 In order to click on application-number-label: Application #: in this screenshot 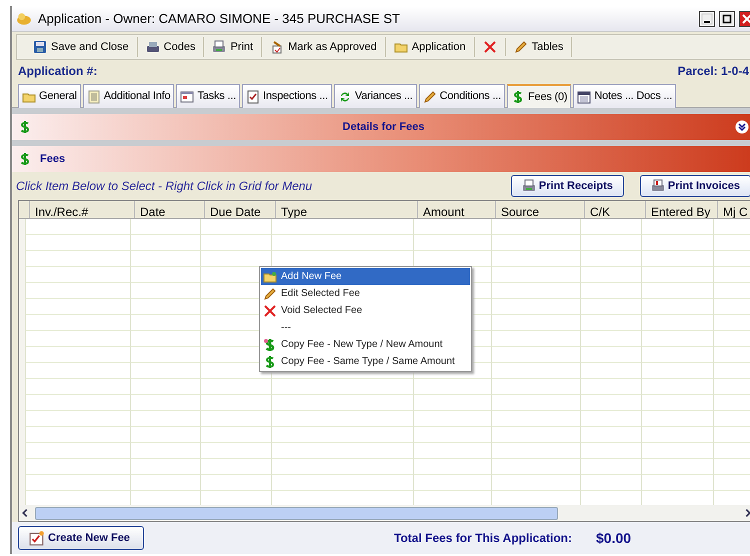, I will do `click(58, 71)`.